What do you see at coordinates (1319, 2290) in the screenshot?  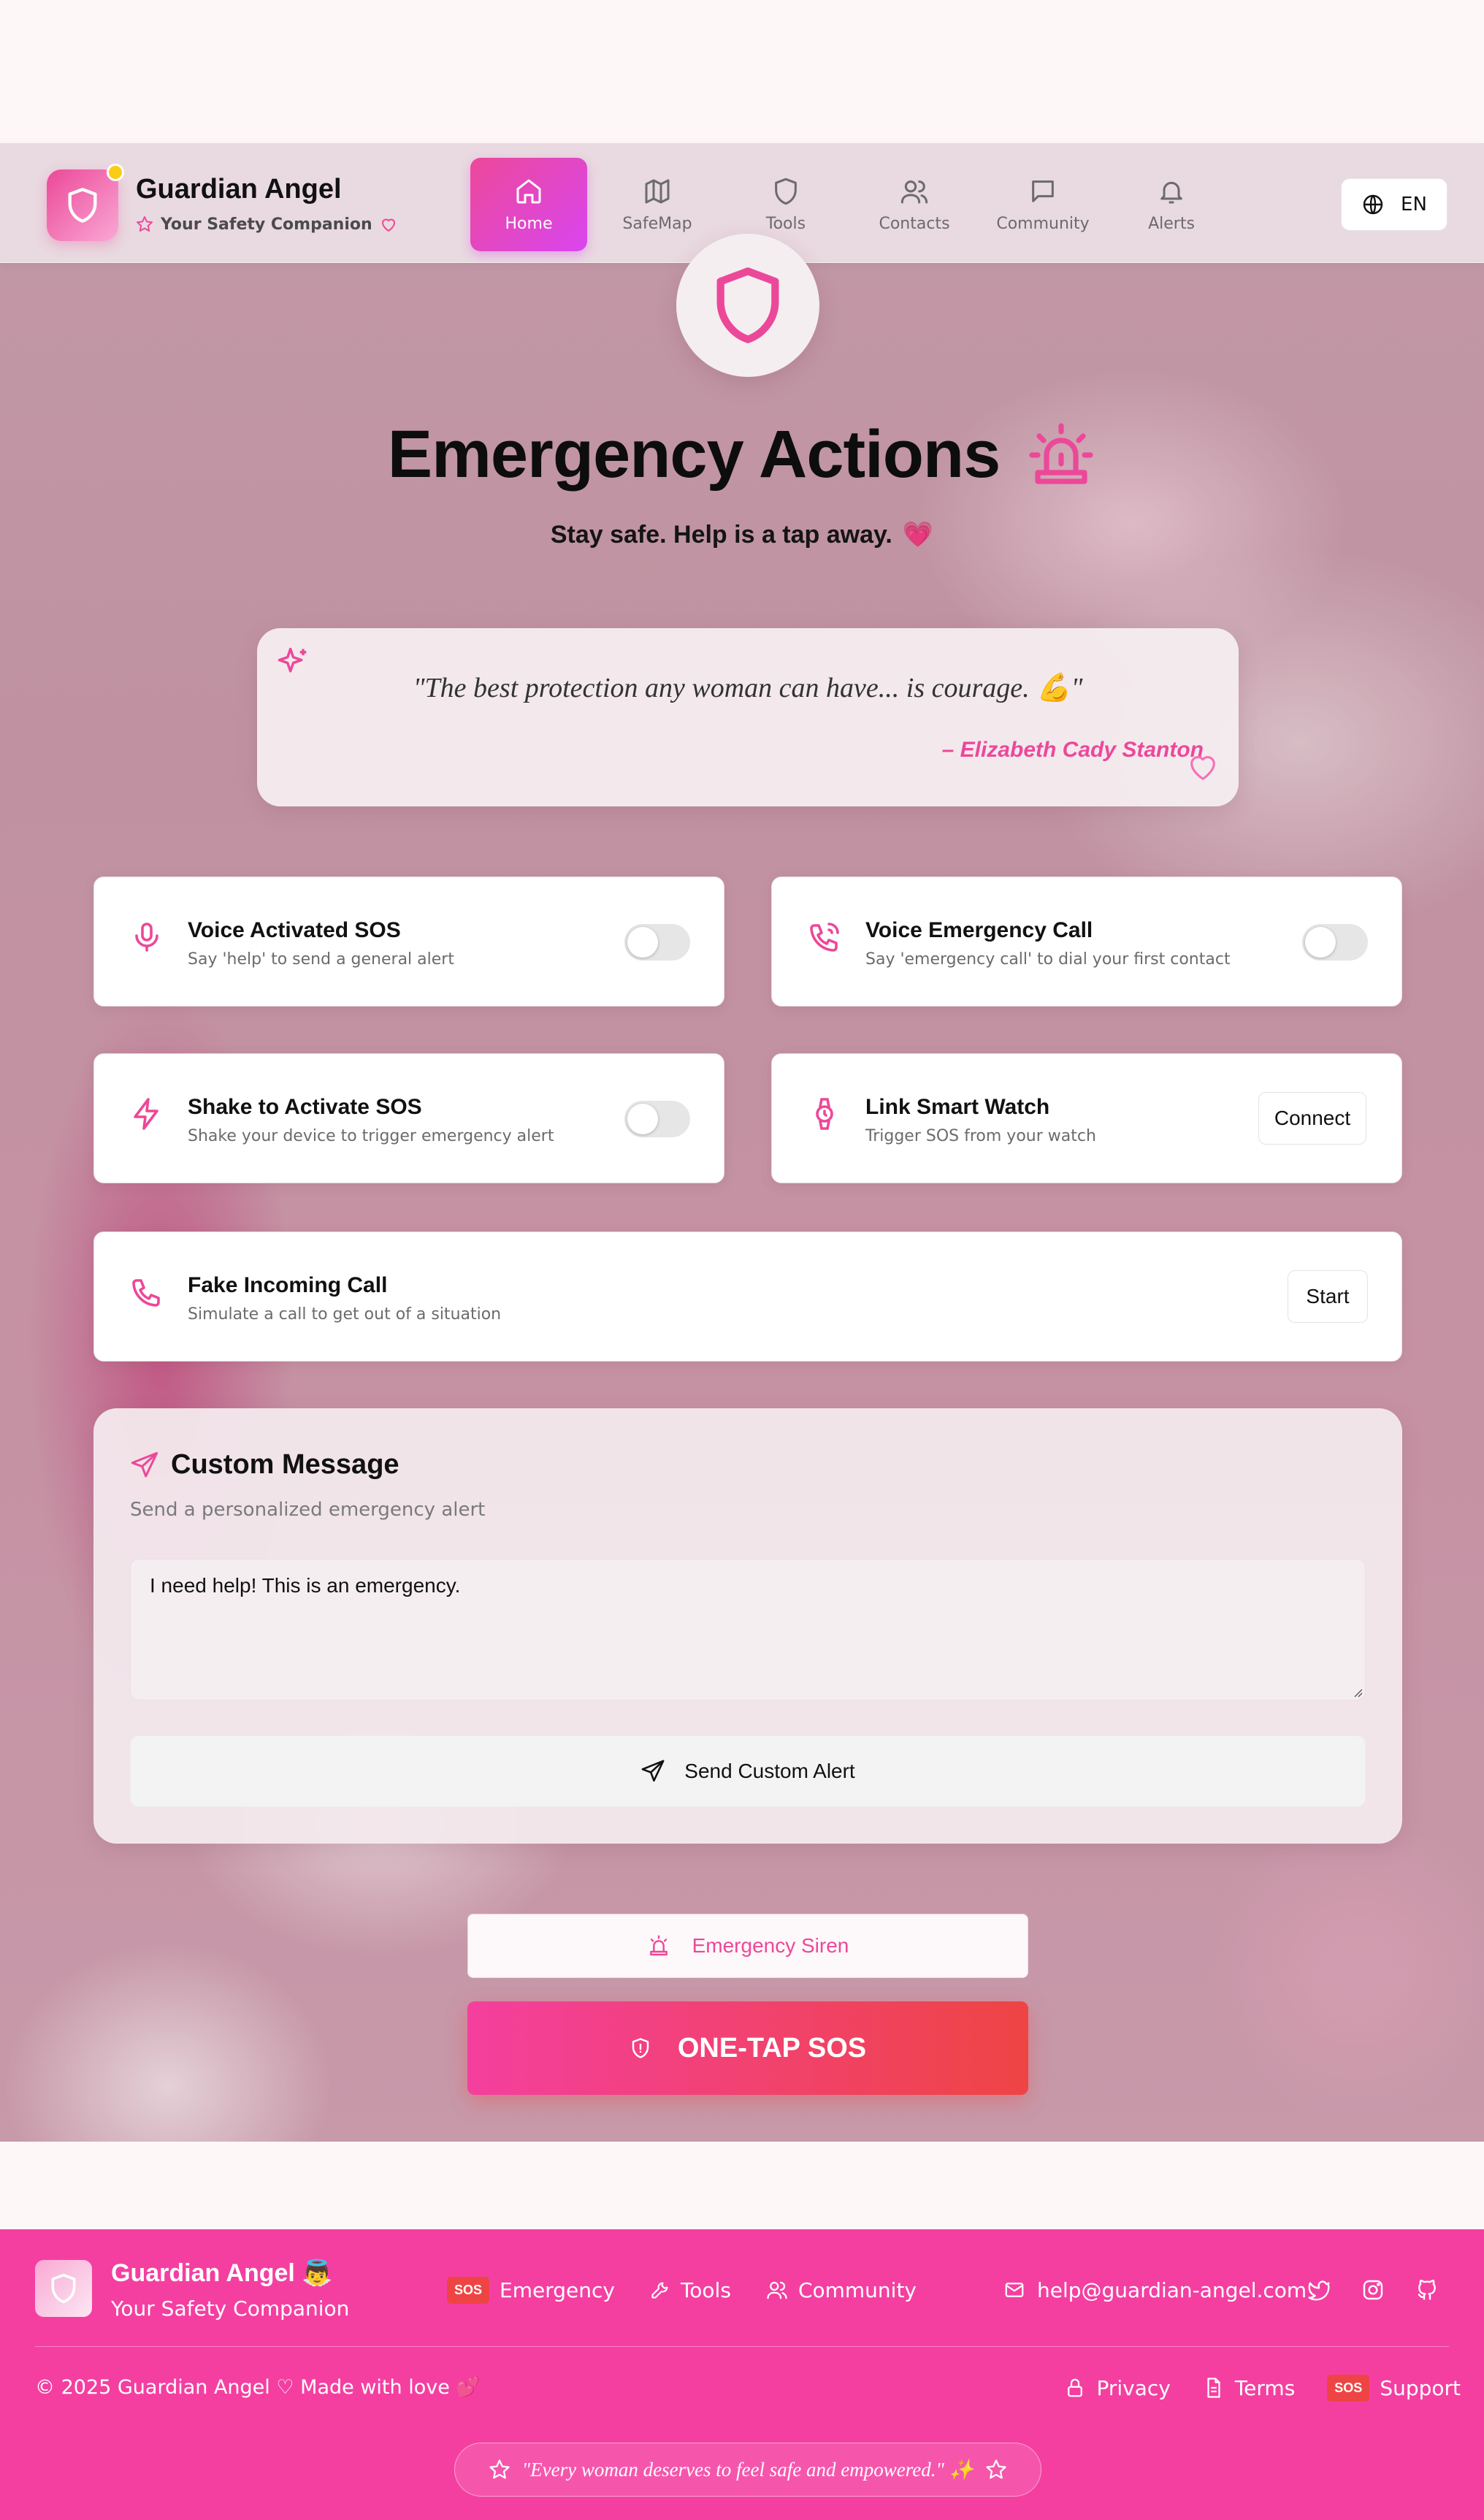 I see `twitter-icon` at bounding box center [1319, 2290].